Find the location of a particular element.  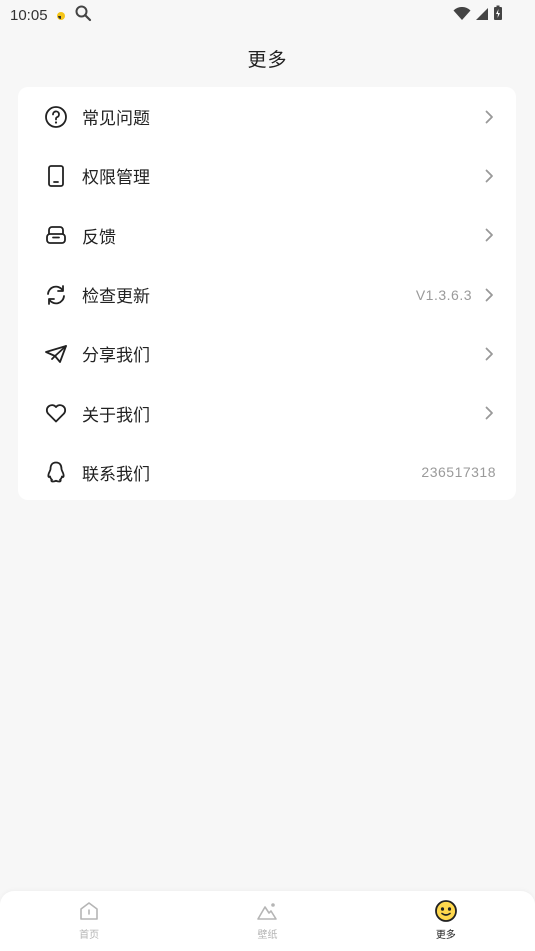

phone-device-icon is located at coordinates (56, 176).